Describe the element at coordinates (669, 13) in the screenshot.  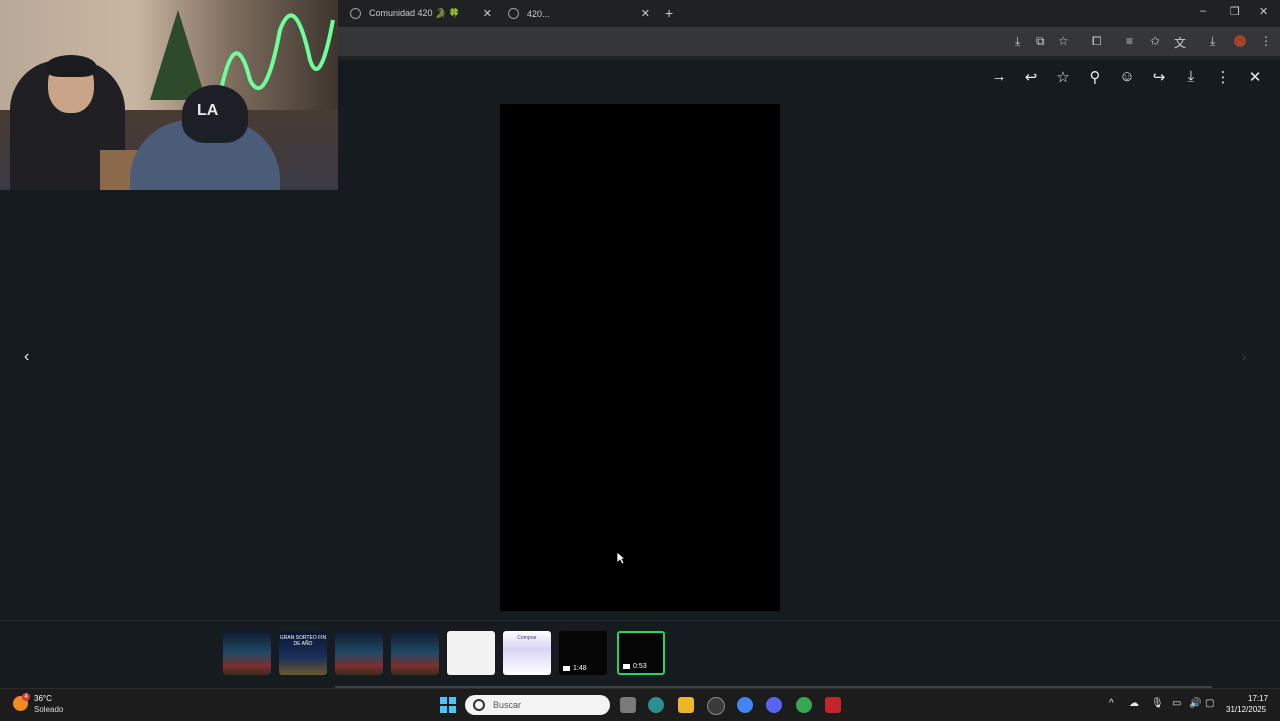
I see `new-tab-button: +` at that location.